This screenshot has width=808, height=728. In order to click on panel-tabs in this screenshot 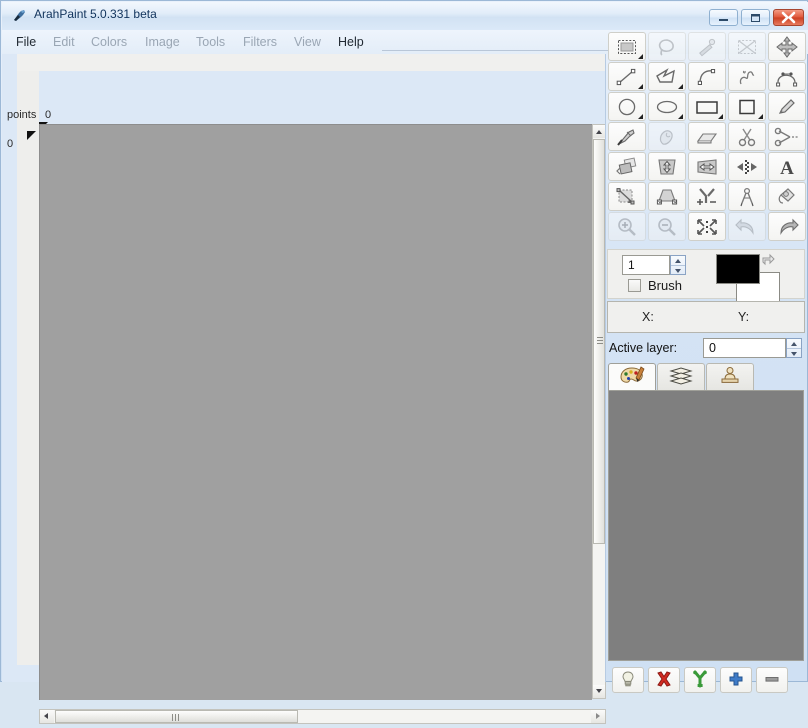, I will do `click(706, 377)`.